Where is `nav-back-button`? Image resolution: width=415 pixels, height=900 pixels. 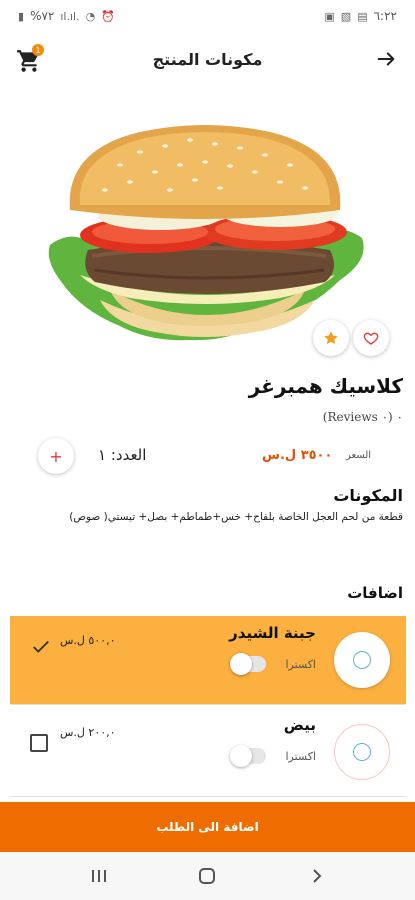 nav-back-button is located at coordinates (317, 876).